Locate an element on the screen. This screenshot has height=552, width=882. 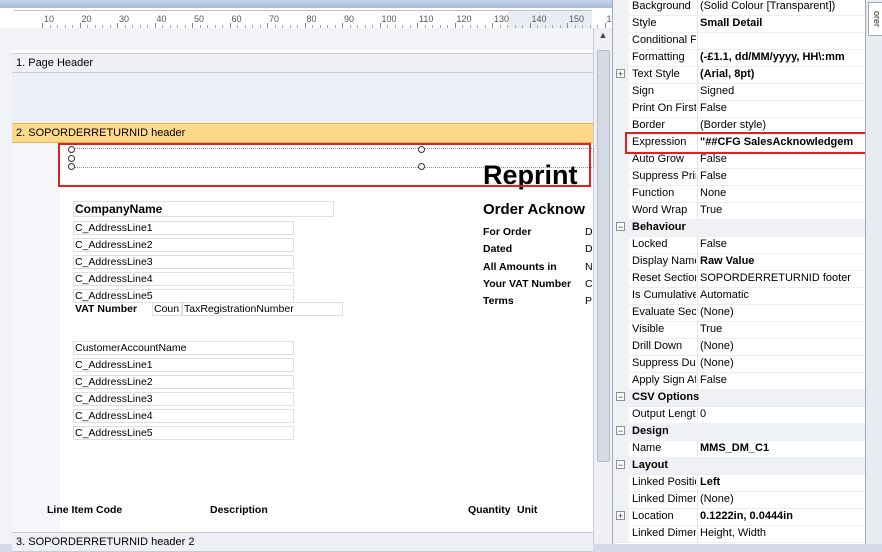
col-description: Description is located at coordinates (239, 510).